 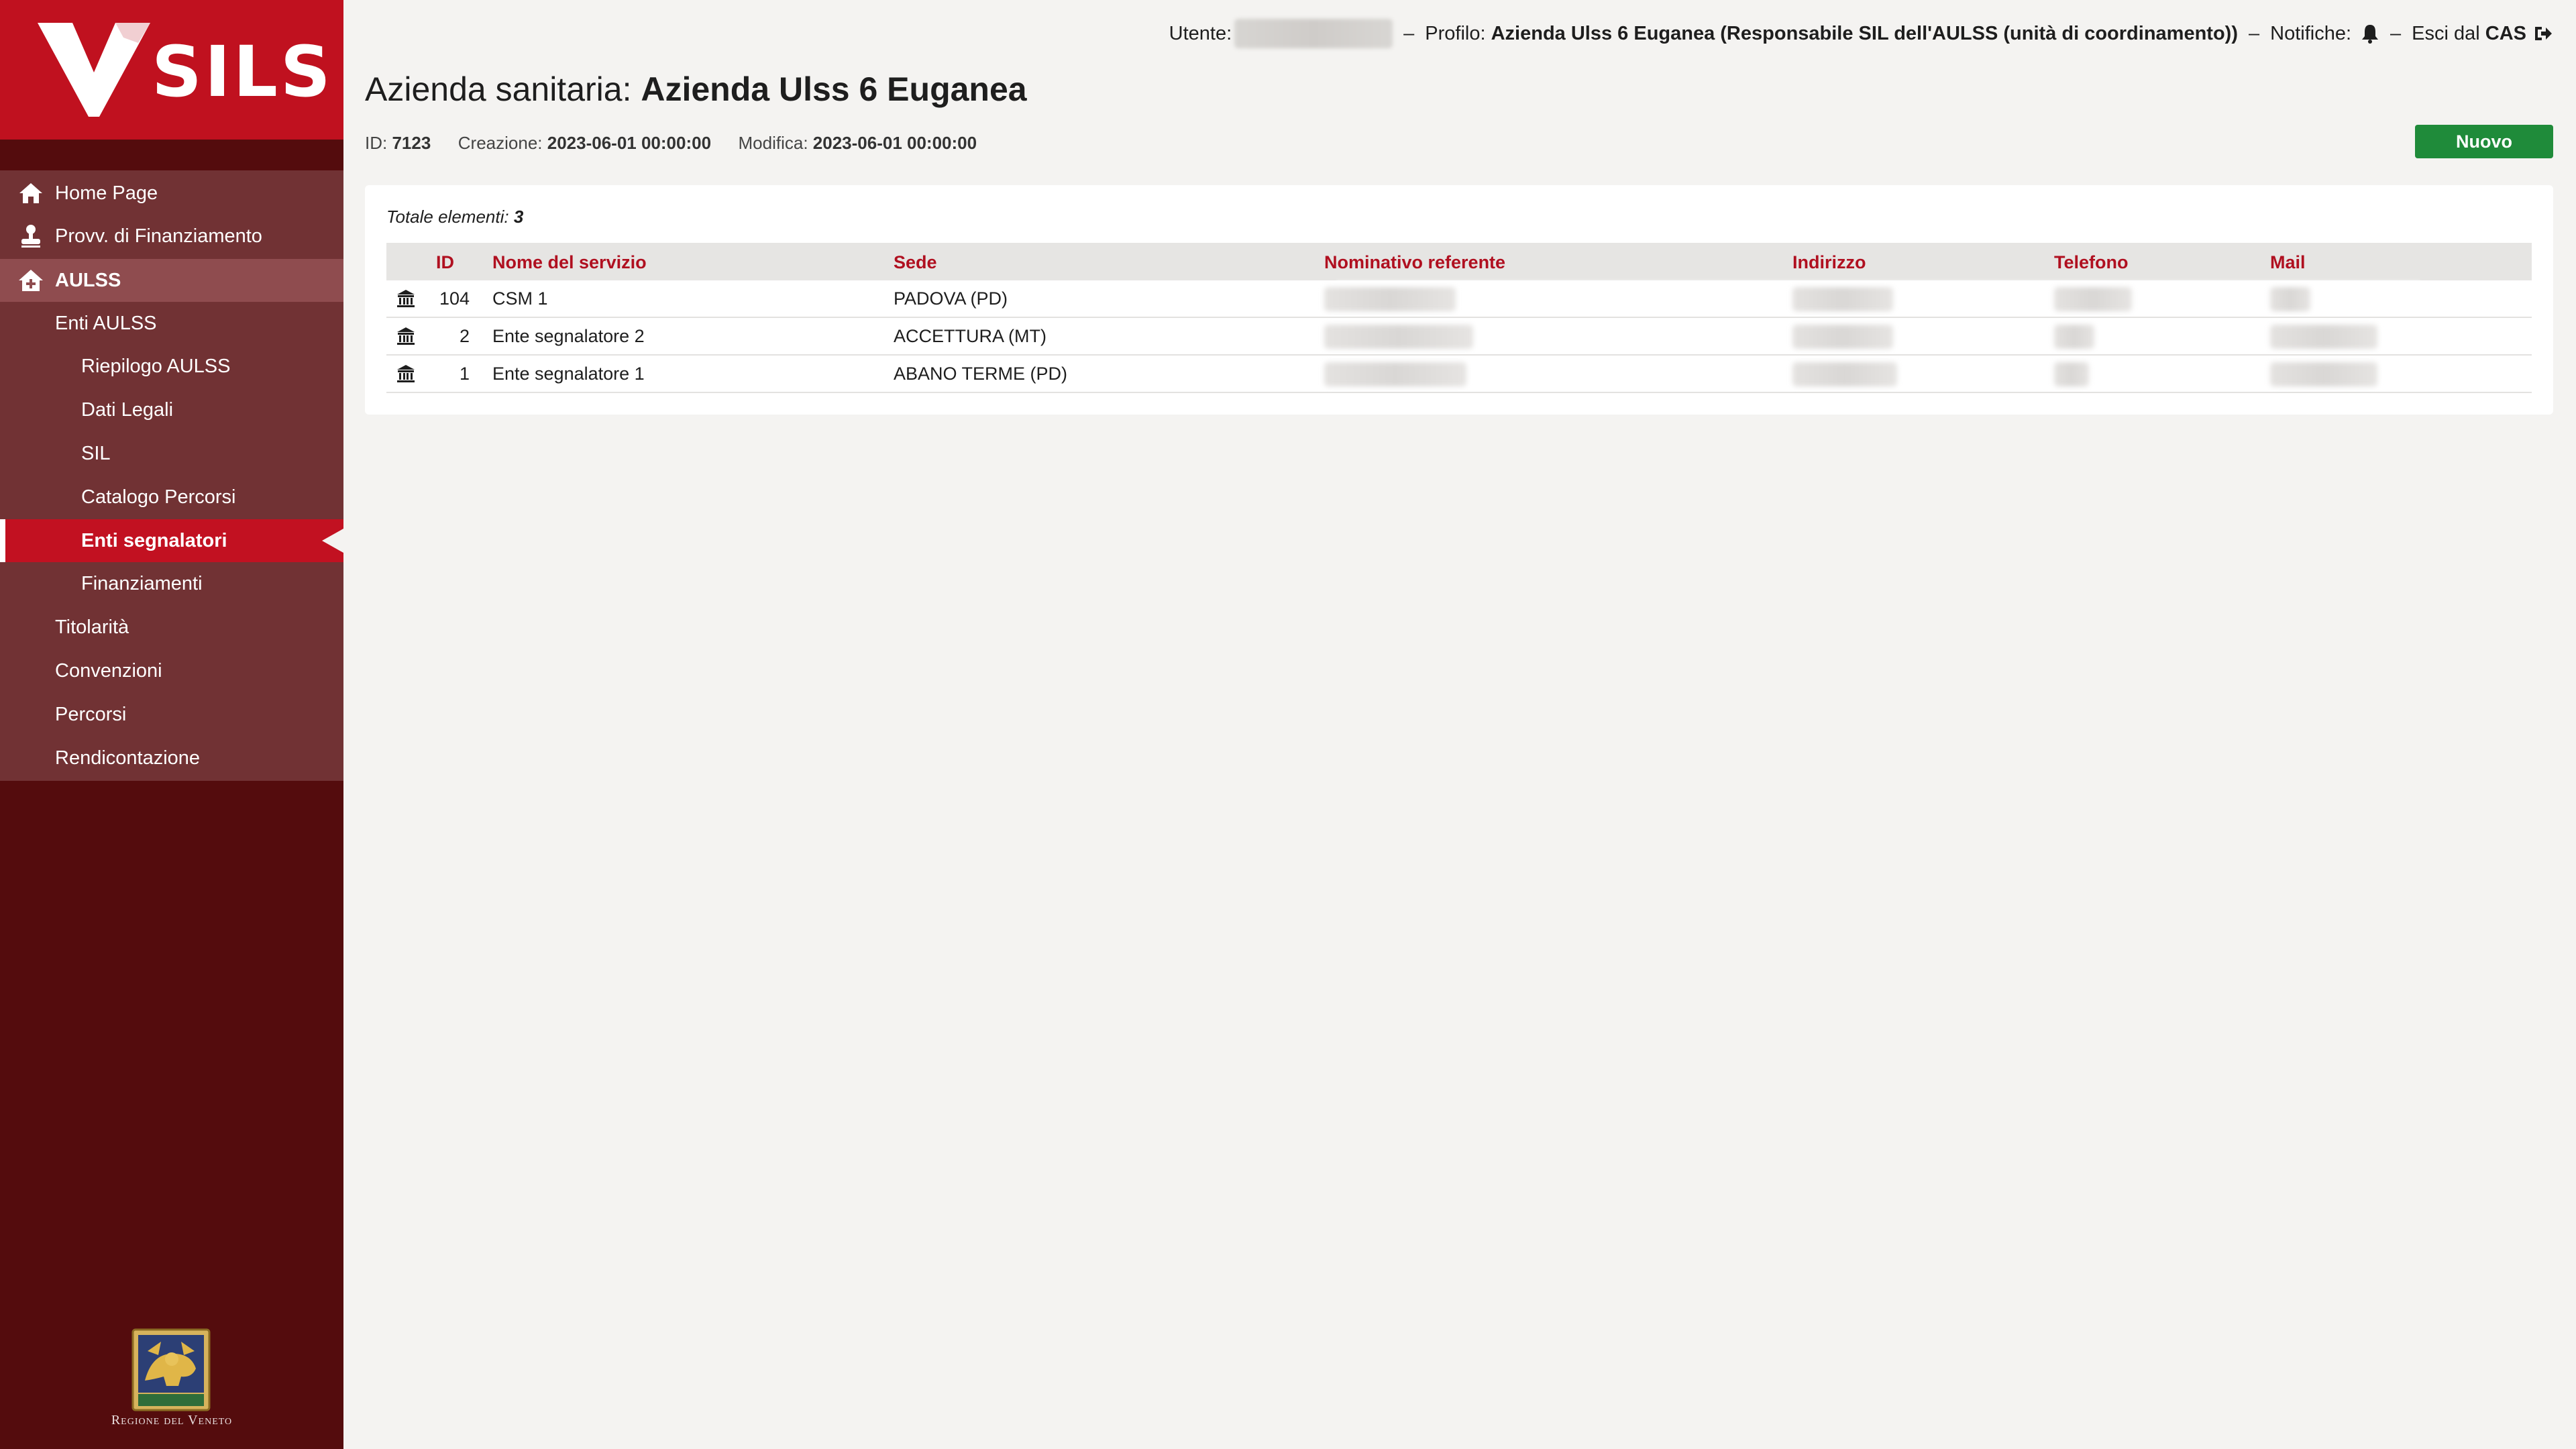 I want to click on active-indicator, so click(x=332, y=541).